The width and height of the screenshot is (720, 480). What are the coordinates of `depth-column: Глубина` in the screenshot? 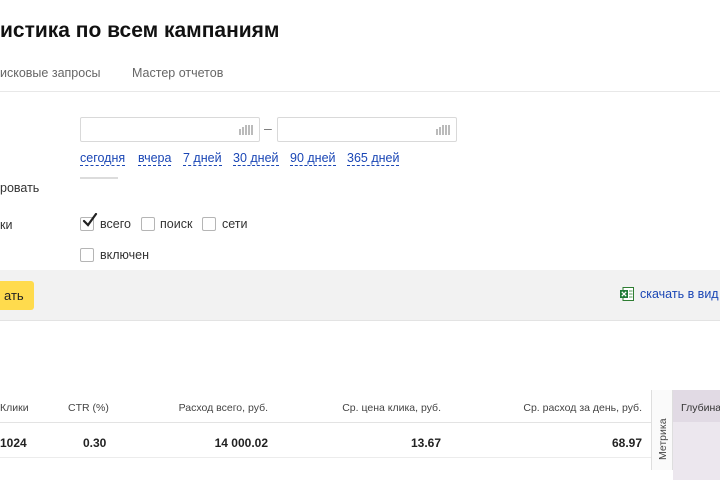 It's located at (696, 435).